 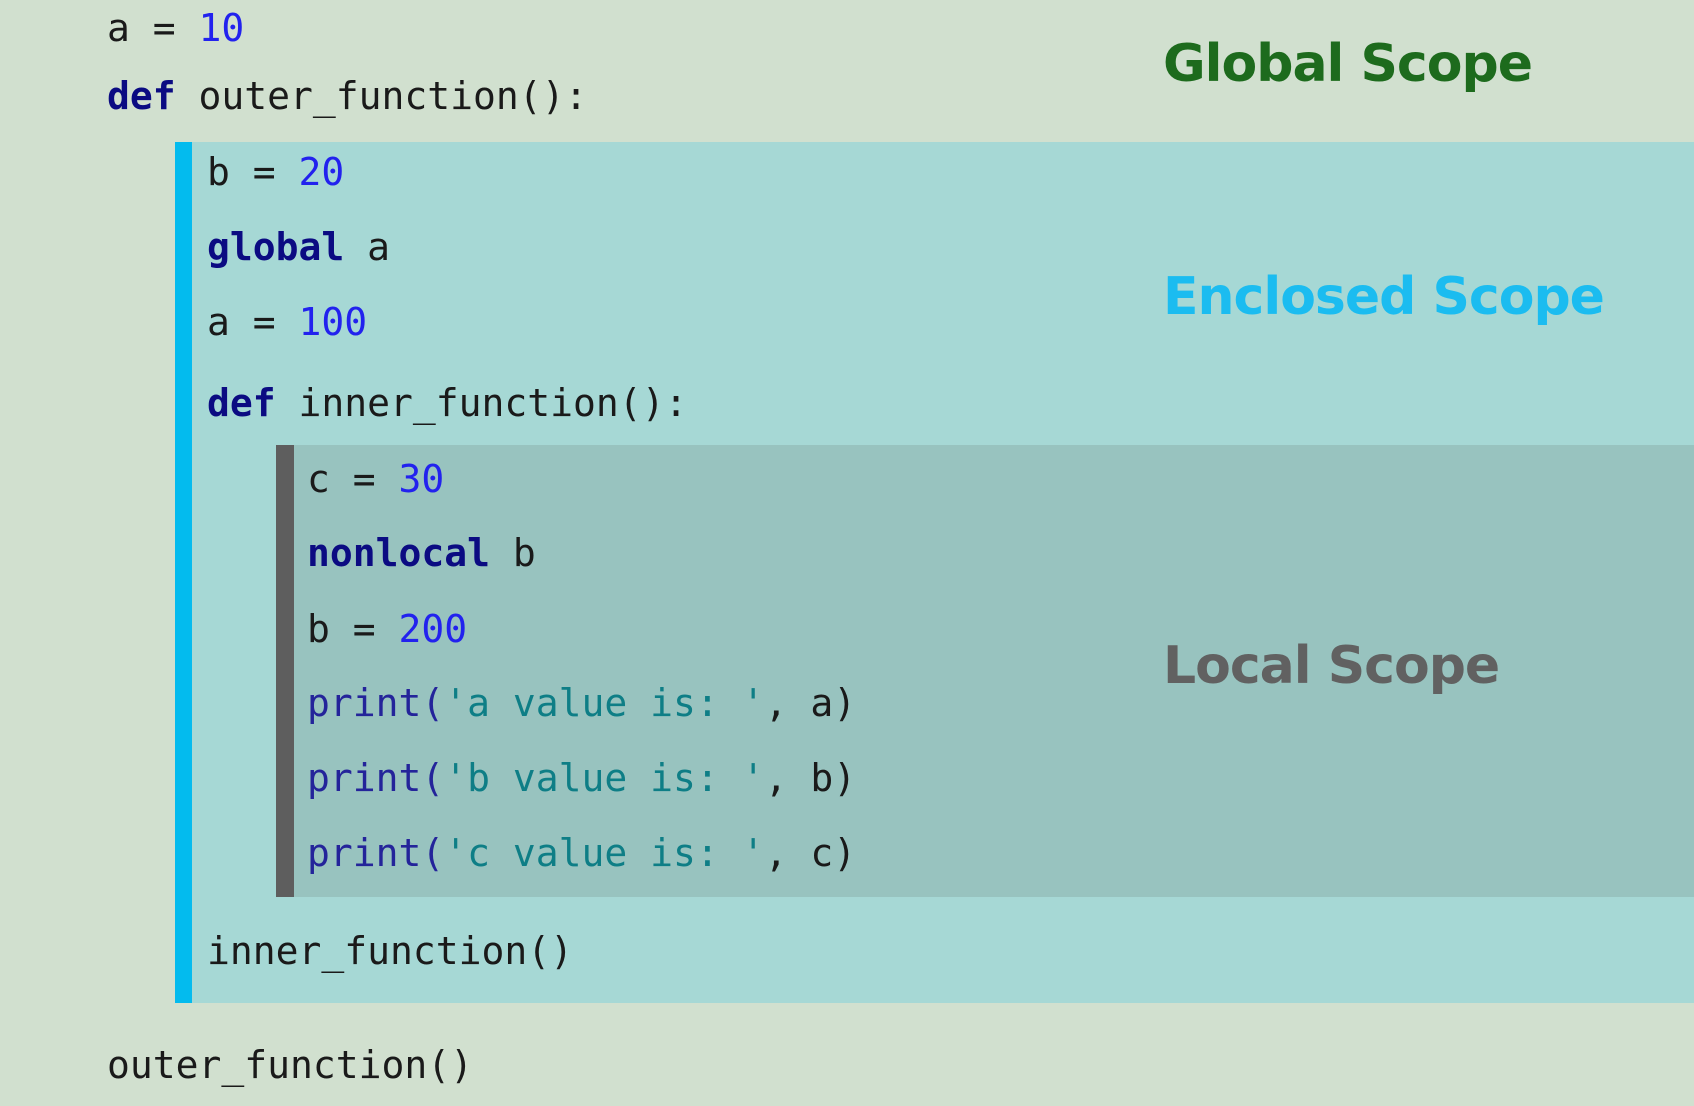 I want to click on code-line-outer-def: def outer_function():, so click(x=347, y=96).